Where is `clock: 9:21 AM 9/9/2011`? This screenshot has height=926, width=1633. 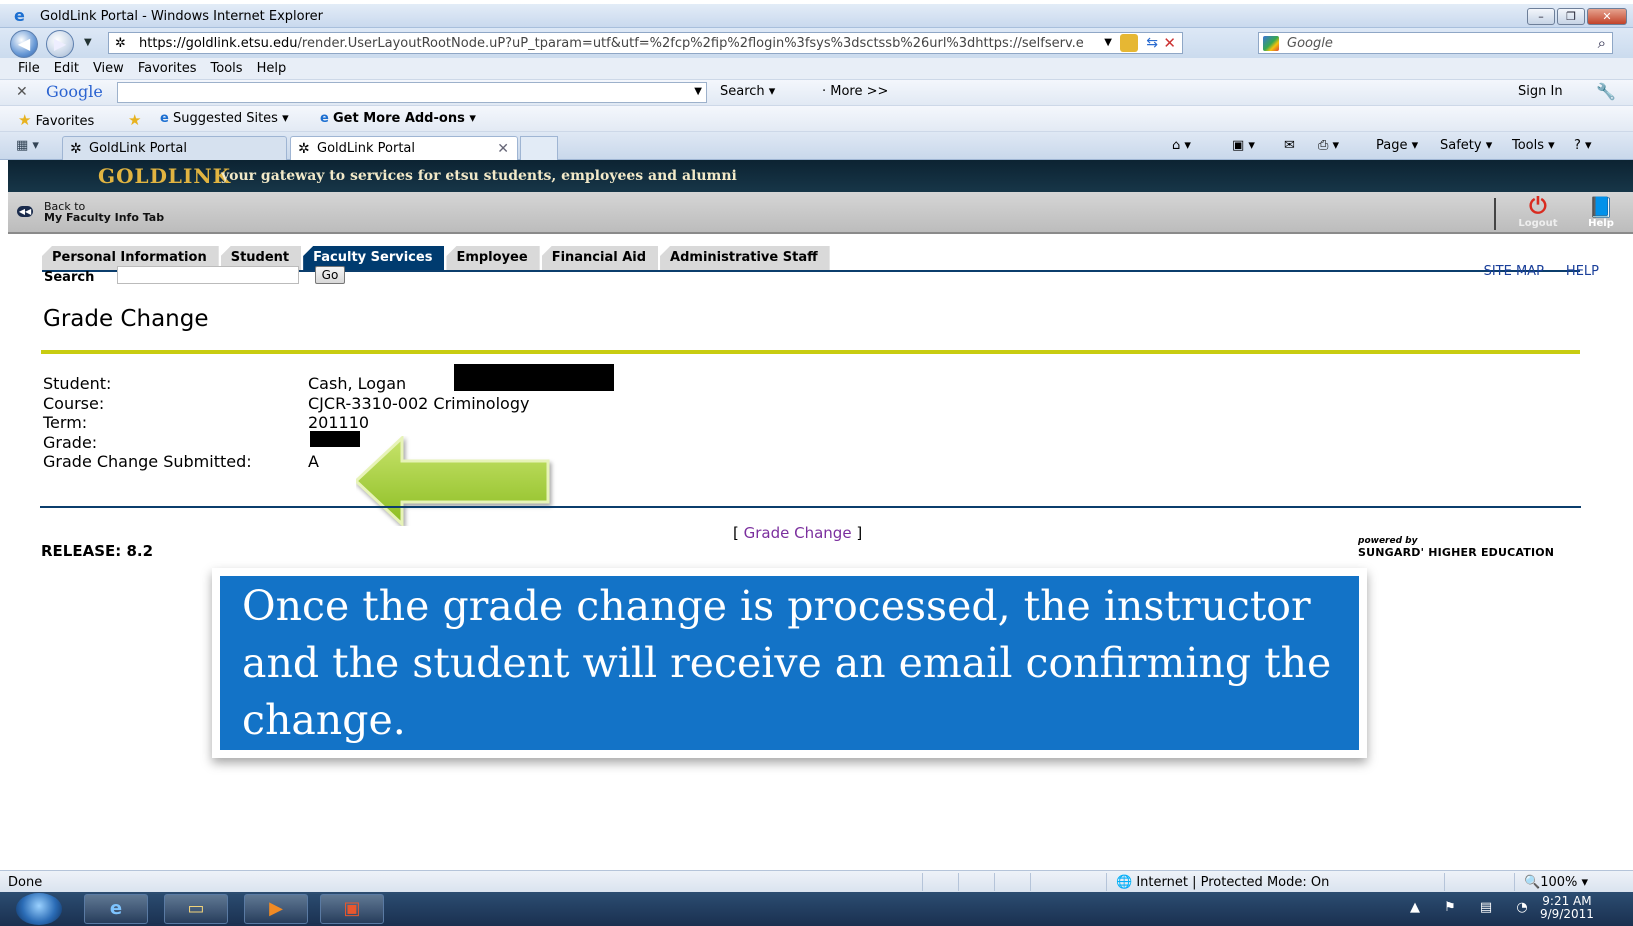
clock: 9:21 AM 9/9/2011 is located at coordinates (1567, 908).